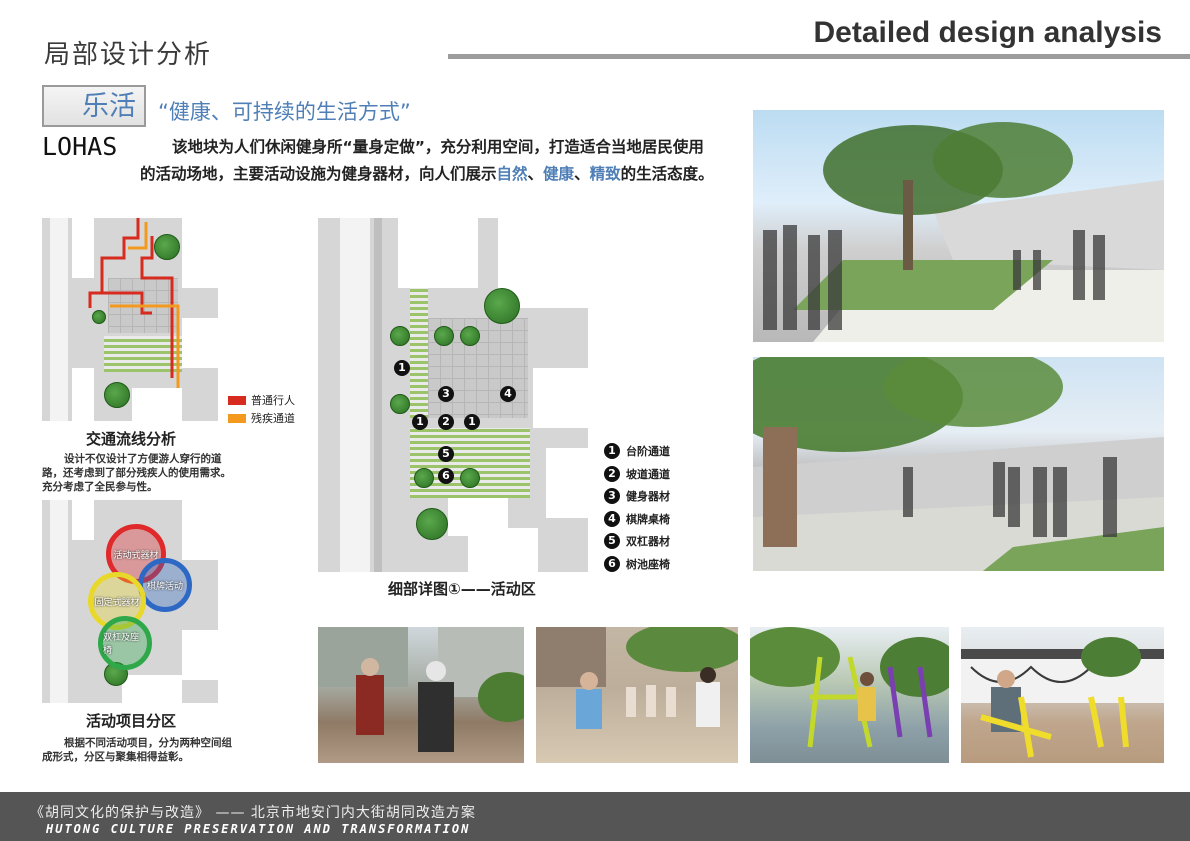 The image size is (1190, 841). Describe the element at coordinates (849, 687) in the screenshot. I see `photo-3-illustration` at that location.